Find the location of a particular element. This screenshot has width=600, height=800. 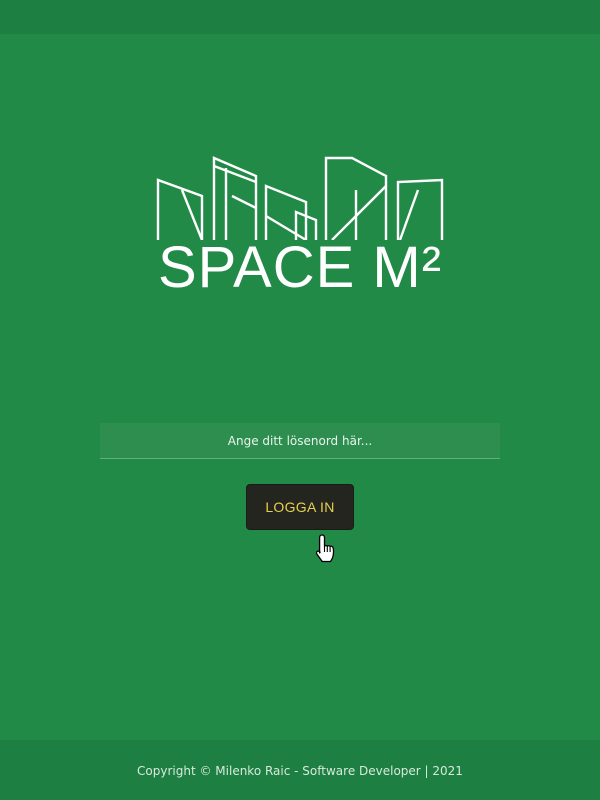

password-input is located at coordinates (300, 441).